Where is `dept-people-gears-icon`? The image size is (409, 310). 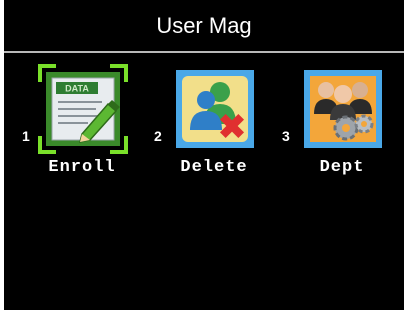 dept-people-gears-icon is located at coordinates (343, 109).